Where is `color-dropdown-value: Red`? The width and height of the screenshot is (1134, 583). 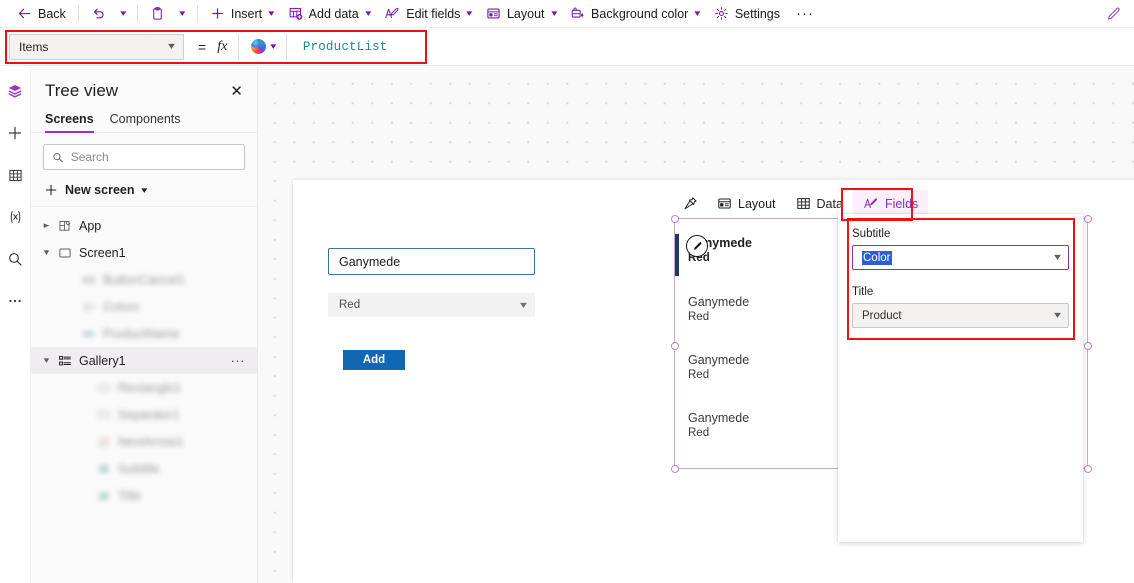 color-dropdown-value: Red is located at coordinates (350, 305).